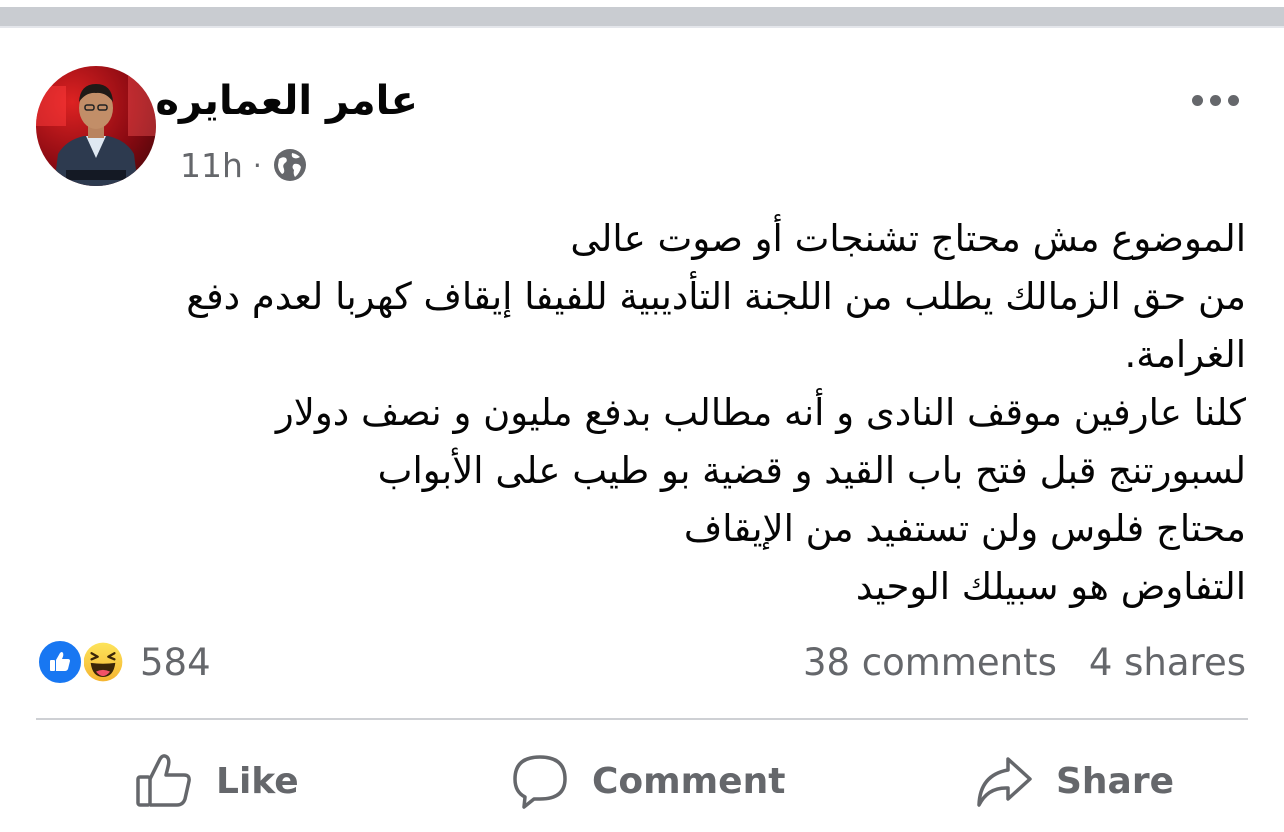 This screenshot has height=832, width=1284. What do you see at coordinates (964, 528) in the screenshot?
I see `post-line: محتاج فلوس ولن تستفيد من الإيقاف` at bounding box center [964, 528].